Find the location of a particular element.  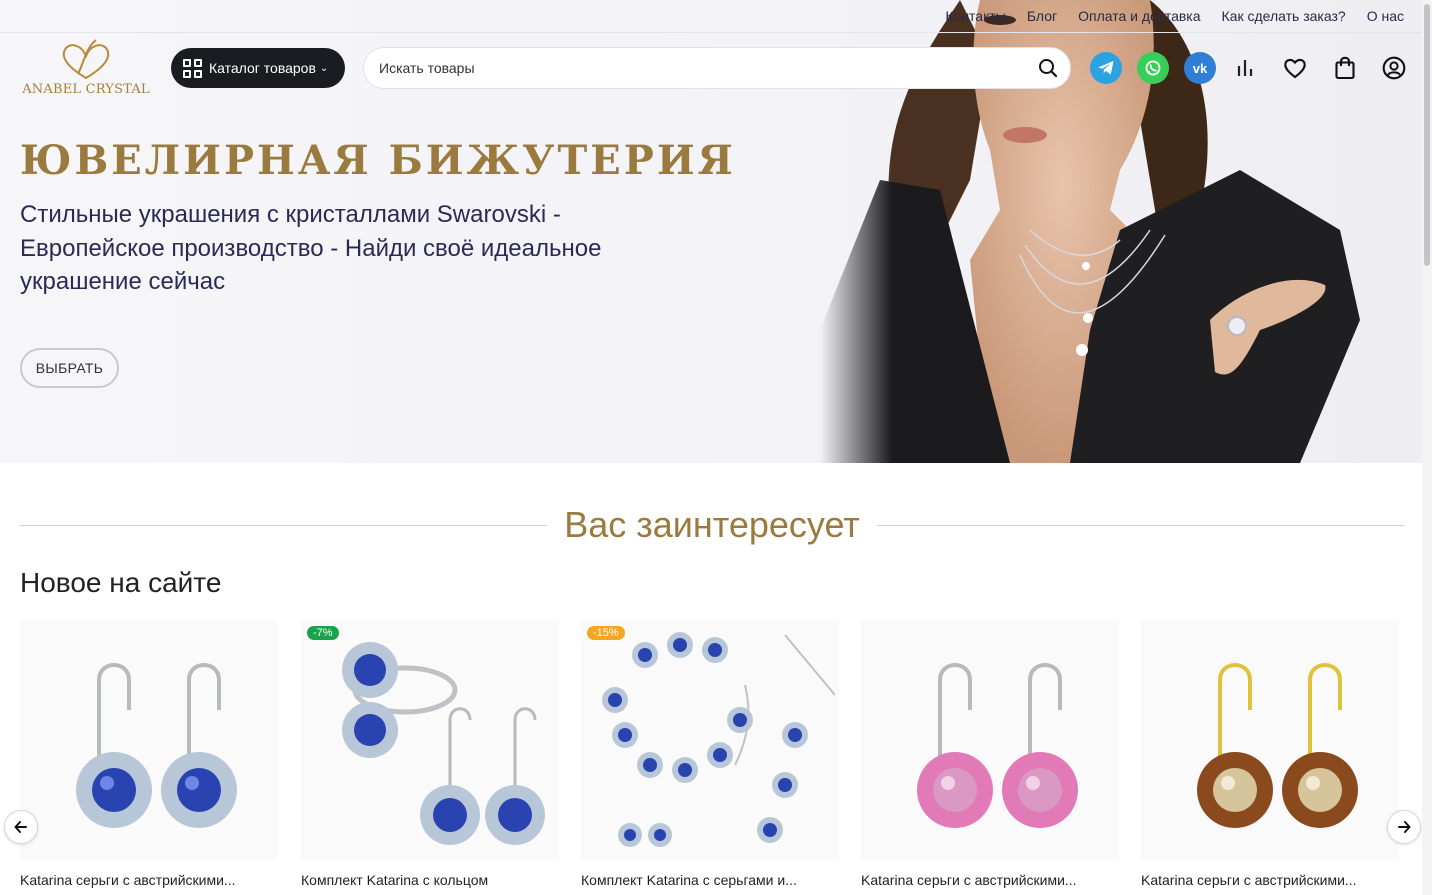

scrollbar-thumb is located at coordinates (1427, 135).